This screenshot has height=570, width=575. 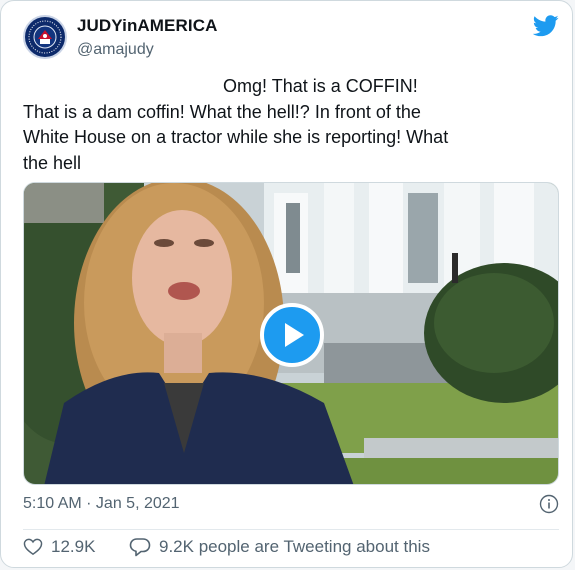 I want to click on tweet-timestamp: 5:10 AM · Jan 5, 2021, so click(x=101, y=504).